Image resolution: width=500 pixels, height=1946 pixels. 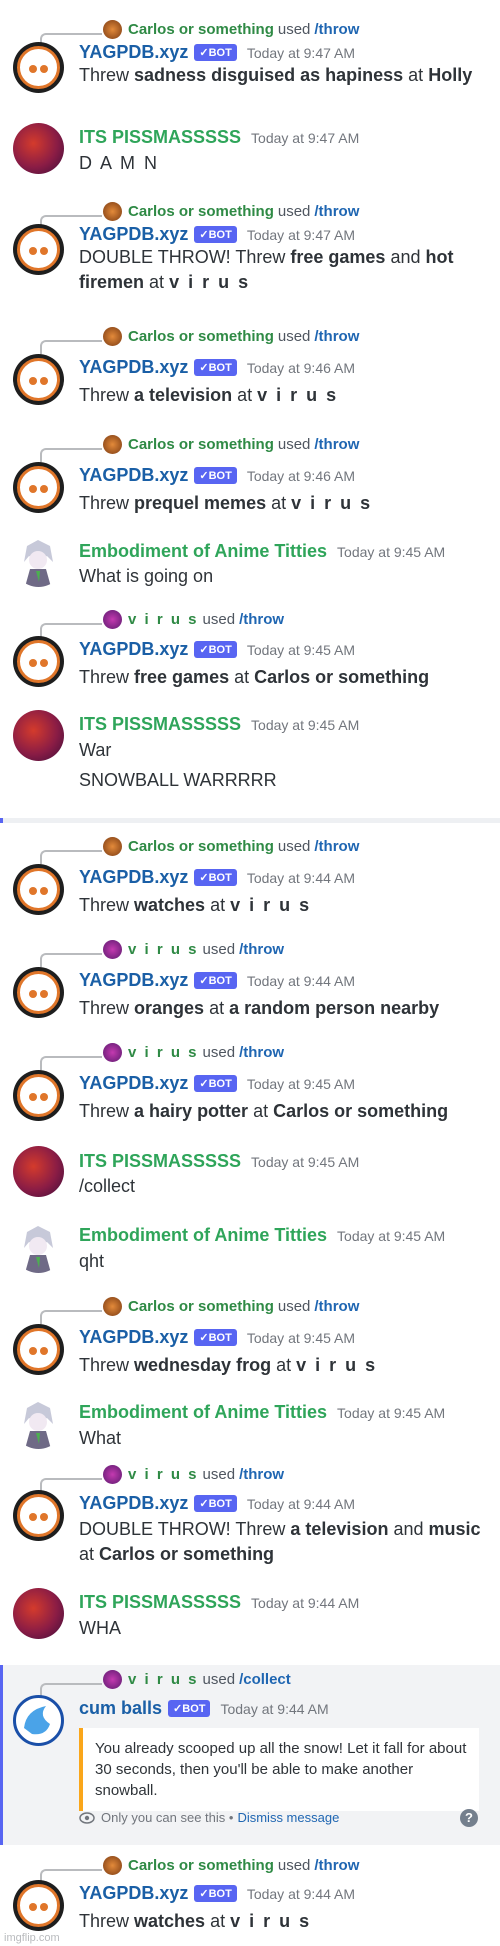 I want to click on message-content: Threw wednesday frog at v i r u s, so click(x=228, y=1365).